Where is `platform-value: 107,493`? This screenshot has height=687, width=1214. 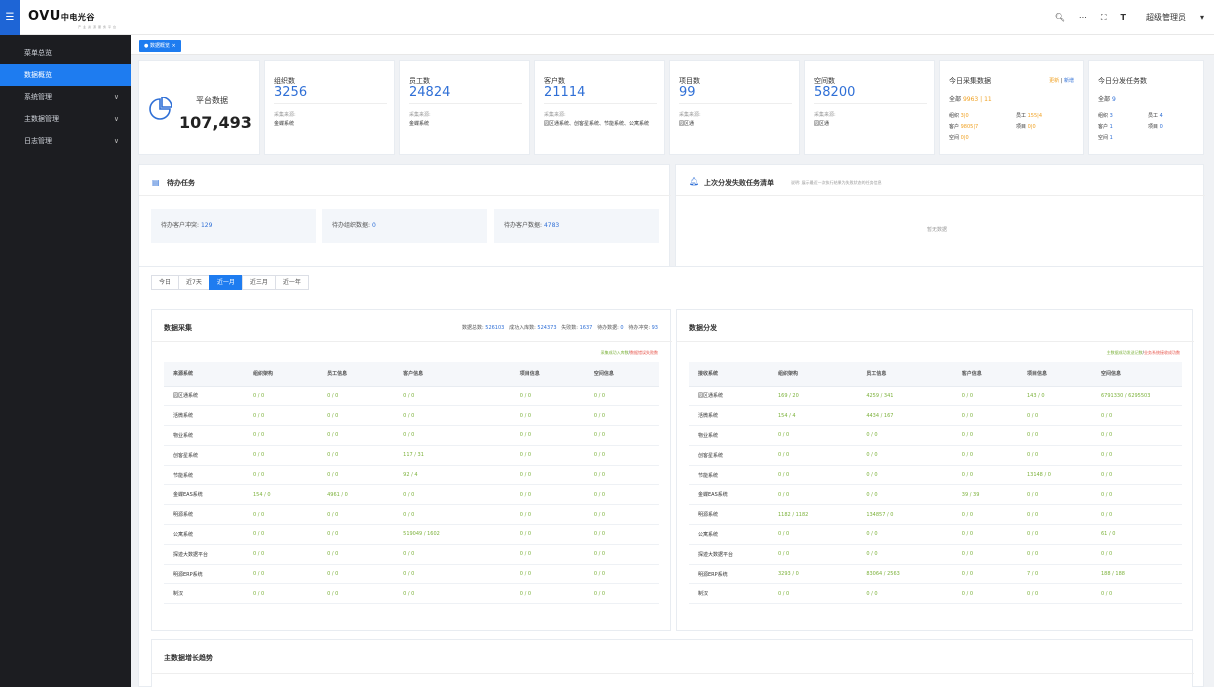 platform-value: 107,493 is located at coordinates (215, 122).